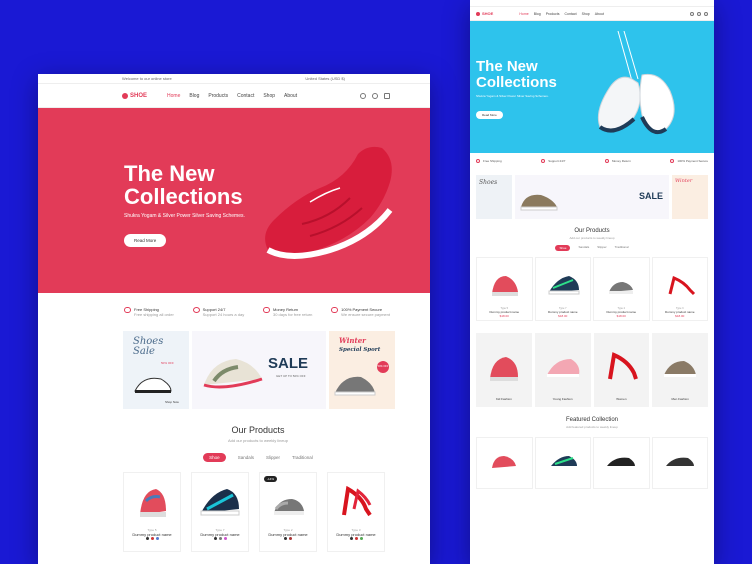 The image size is (752, 564). I want to click on sale-title: SALE, so click(288, 363).